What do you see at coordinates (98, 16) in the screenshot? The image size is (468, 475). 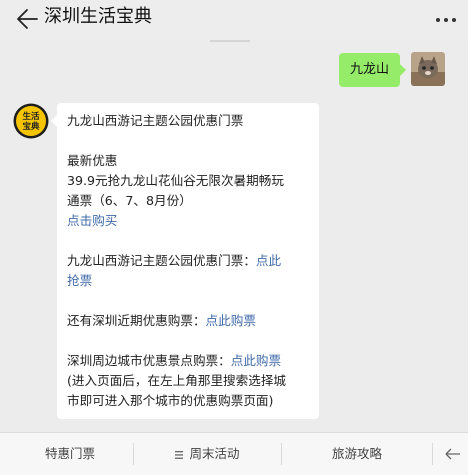 I see `page-title: 深圳生活宝典` at bounding box center [98, 16].